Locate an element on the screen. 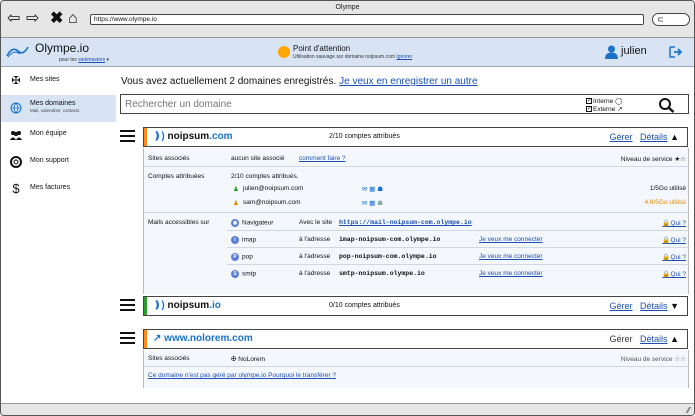  sidebar-item-support: Mon support is located at coordinates (58, 162).